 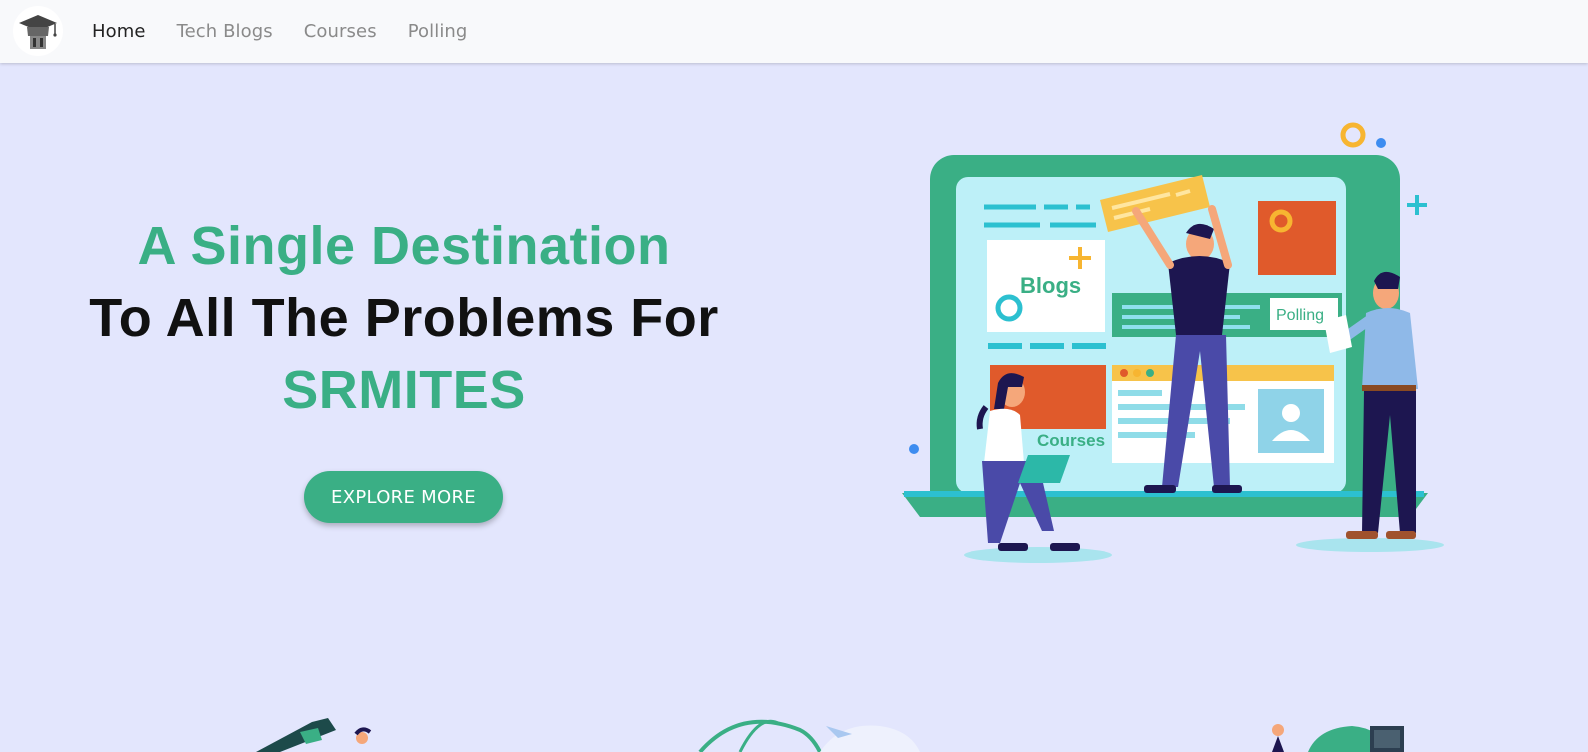 What do you see at coordinates (830, 735) in the screenshot?
I see `bottom-illustrations-strip` at bounding box center [830, 735].